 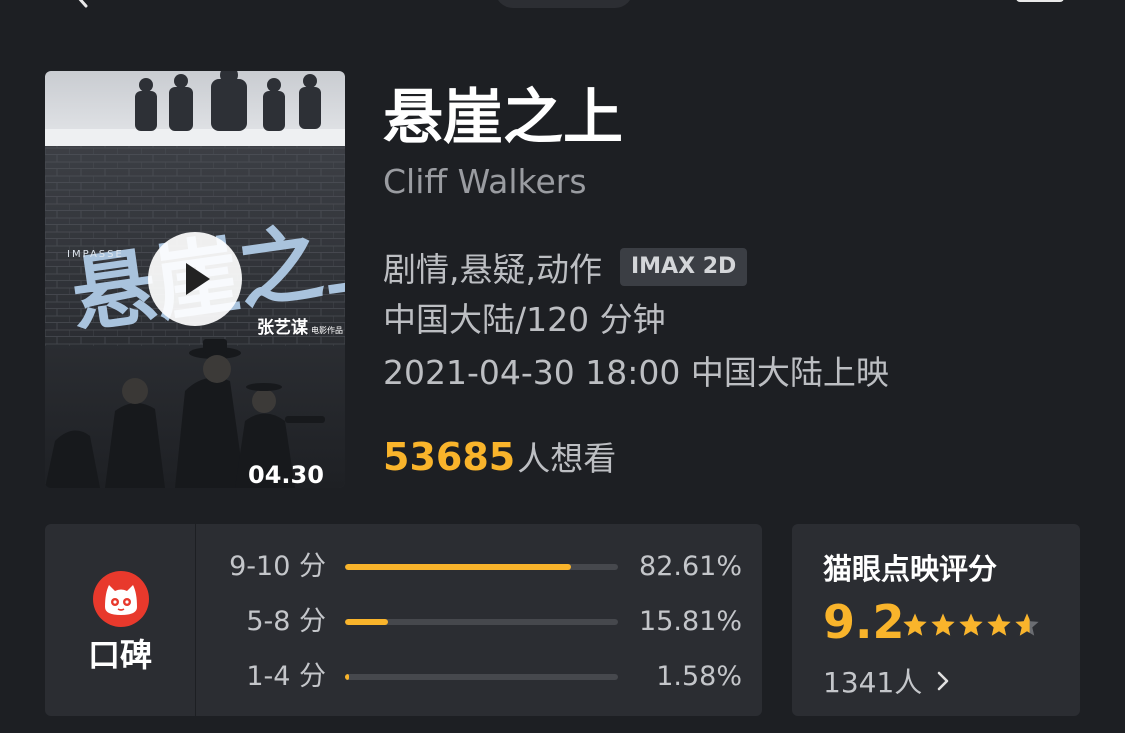 I want to click on koubei-label: 口碑, so click(x=119, y=655).